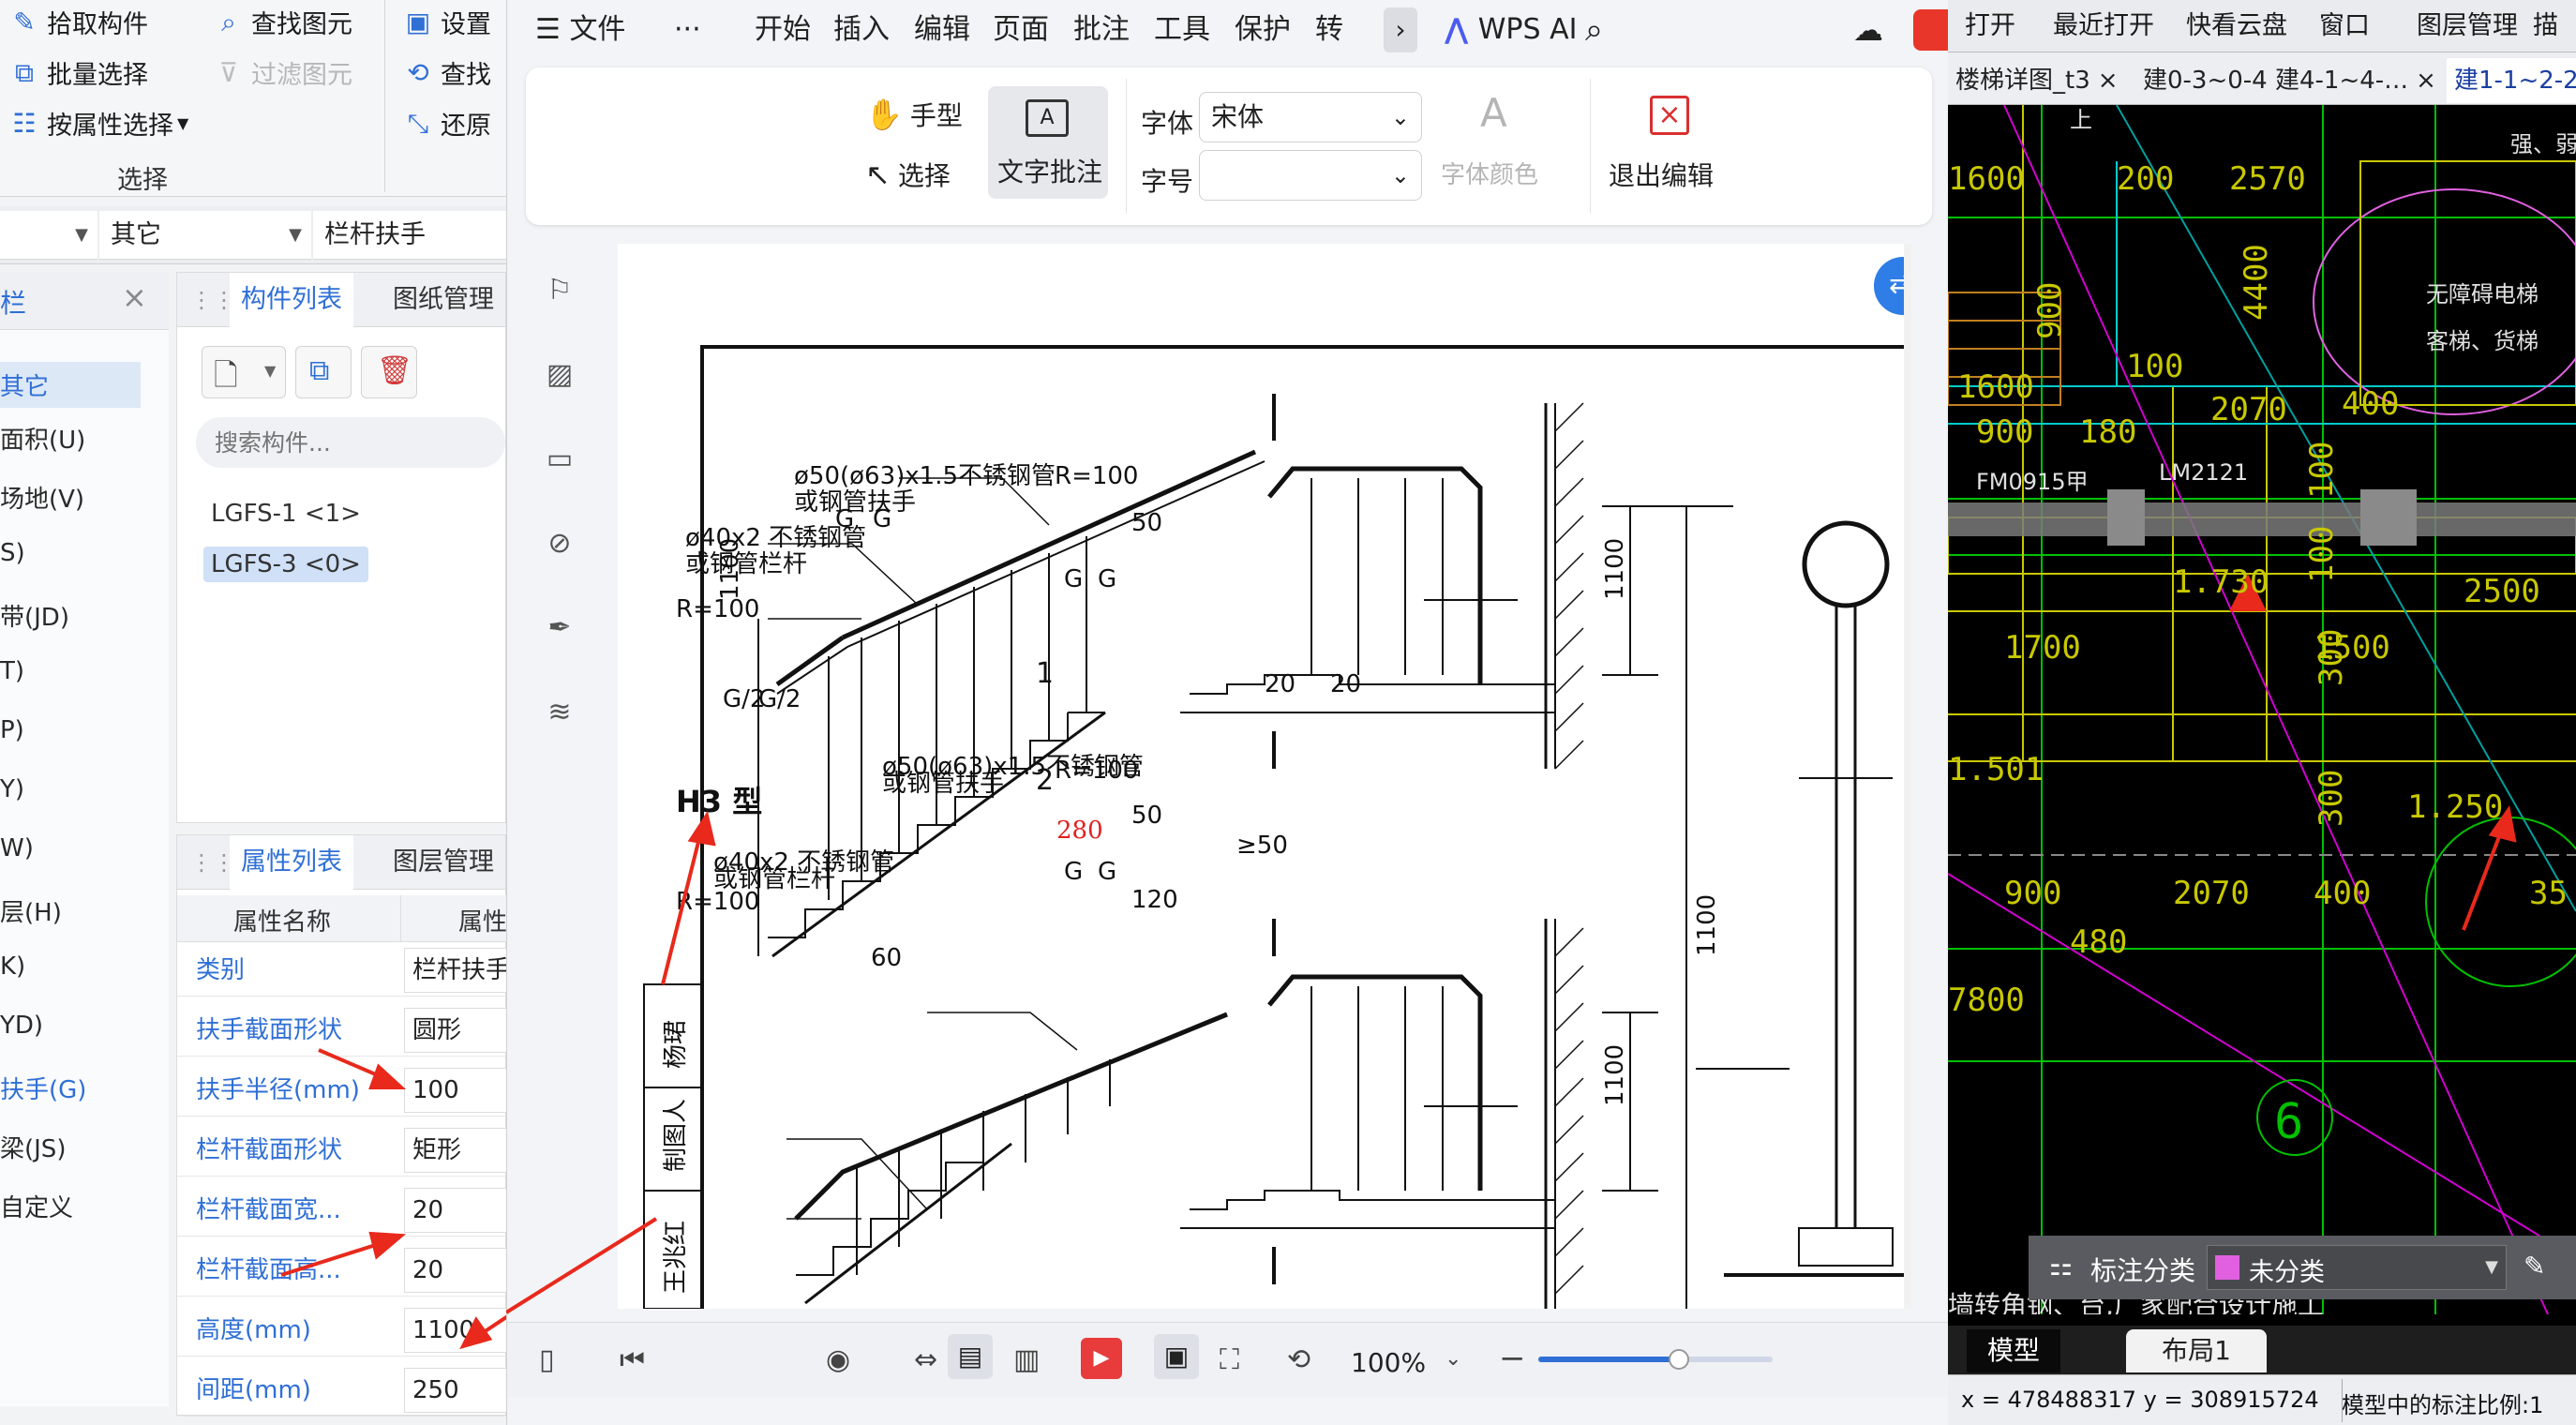  I want to click on menu-item: 页面, so click(1021, 30).